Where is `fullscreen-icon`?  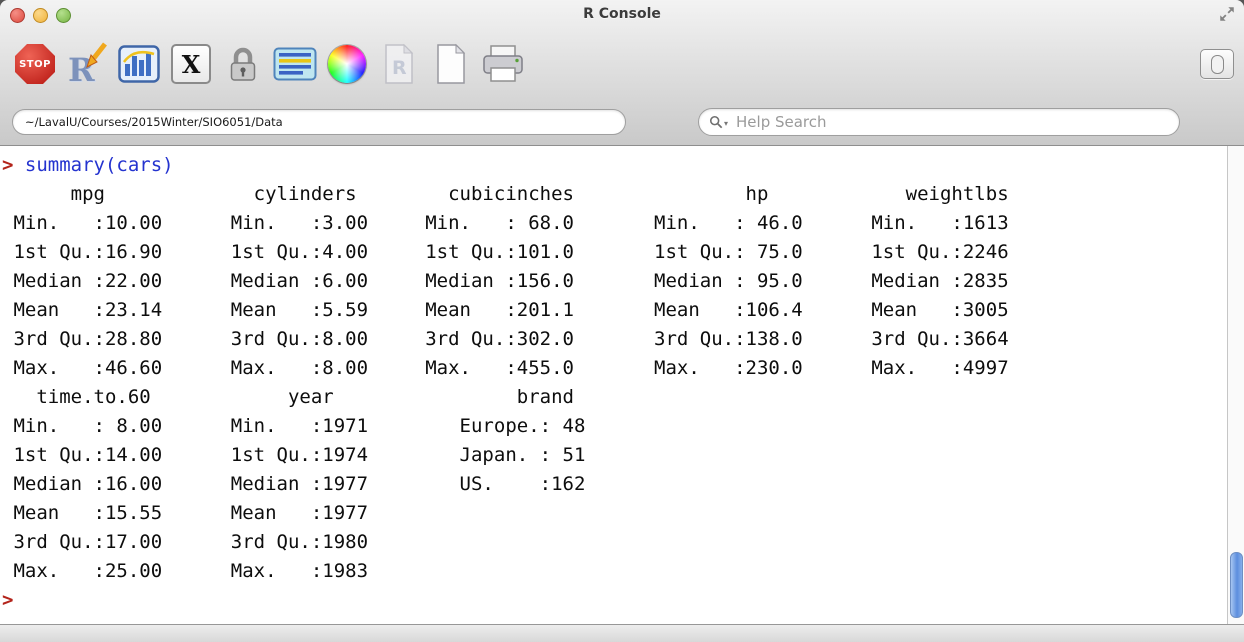 fullscreen-icon is located at coordinates (1227, 14).